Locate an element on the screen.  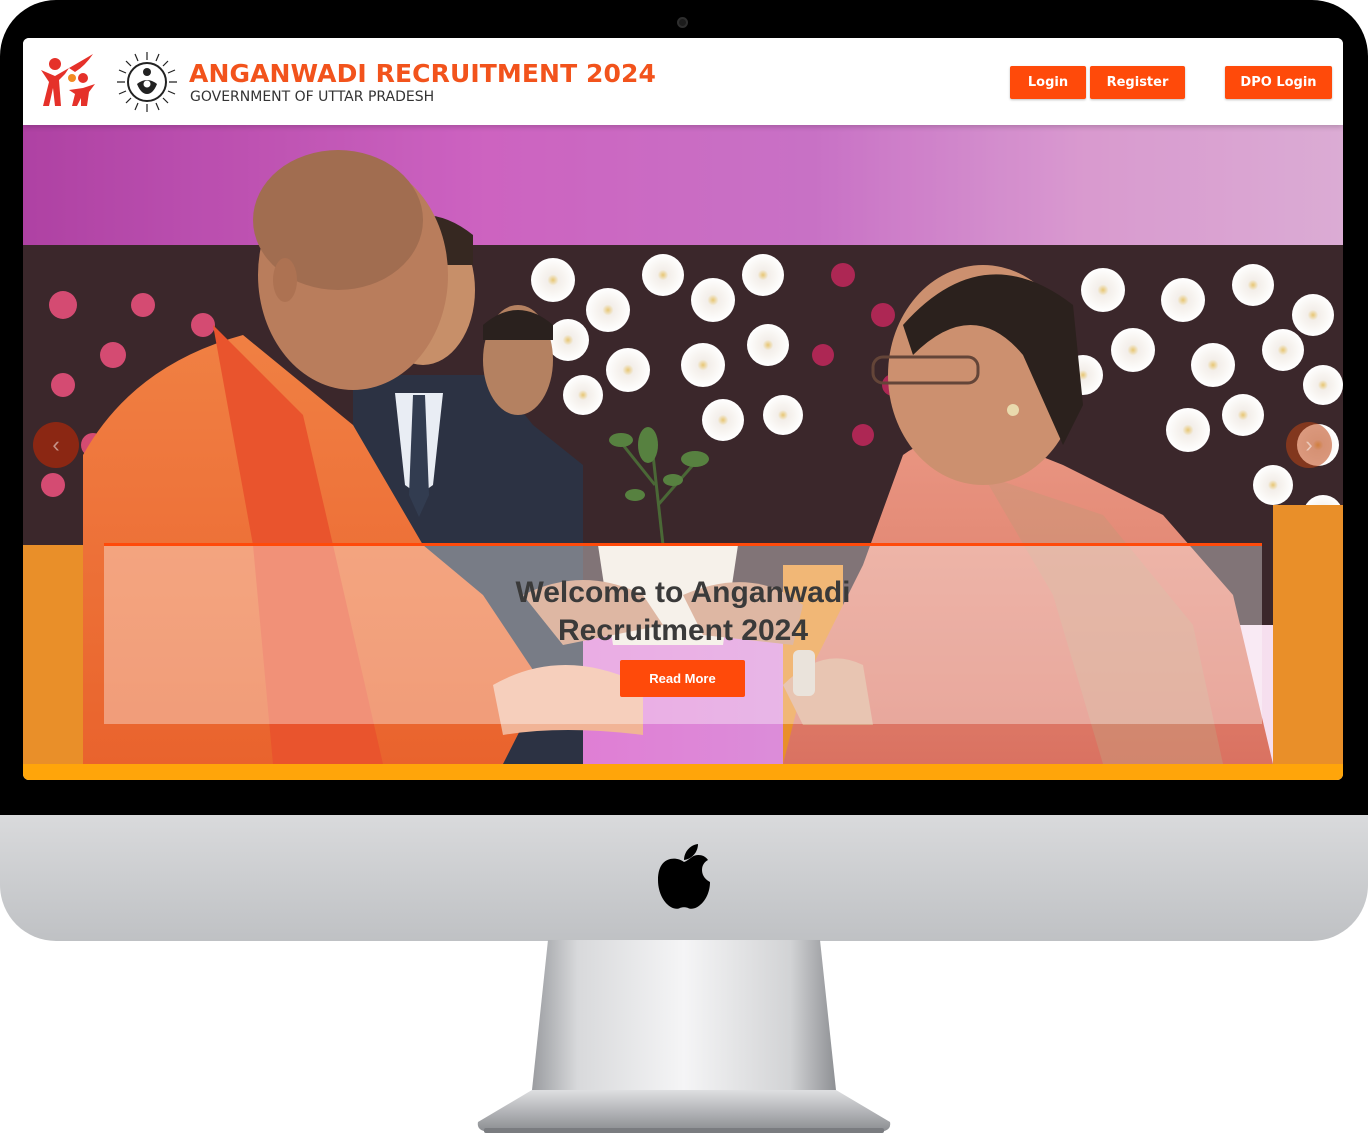
caption-line-2: Recruitment 2024 is located at coordinates (683, 630).